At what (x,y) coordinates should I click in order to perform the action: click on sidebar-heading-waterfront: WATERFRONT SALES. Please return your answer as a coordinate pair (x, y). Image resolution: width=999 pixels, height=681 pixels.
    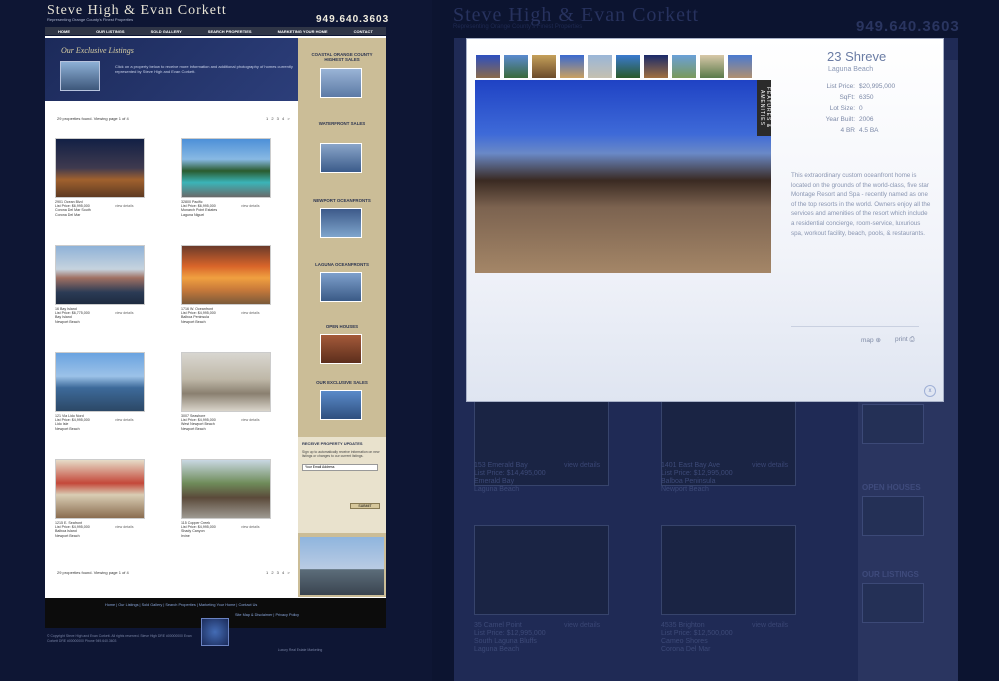
    Looking at the image, I should click on (342, 123).